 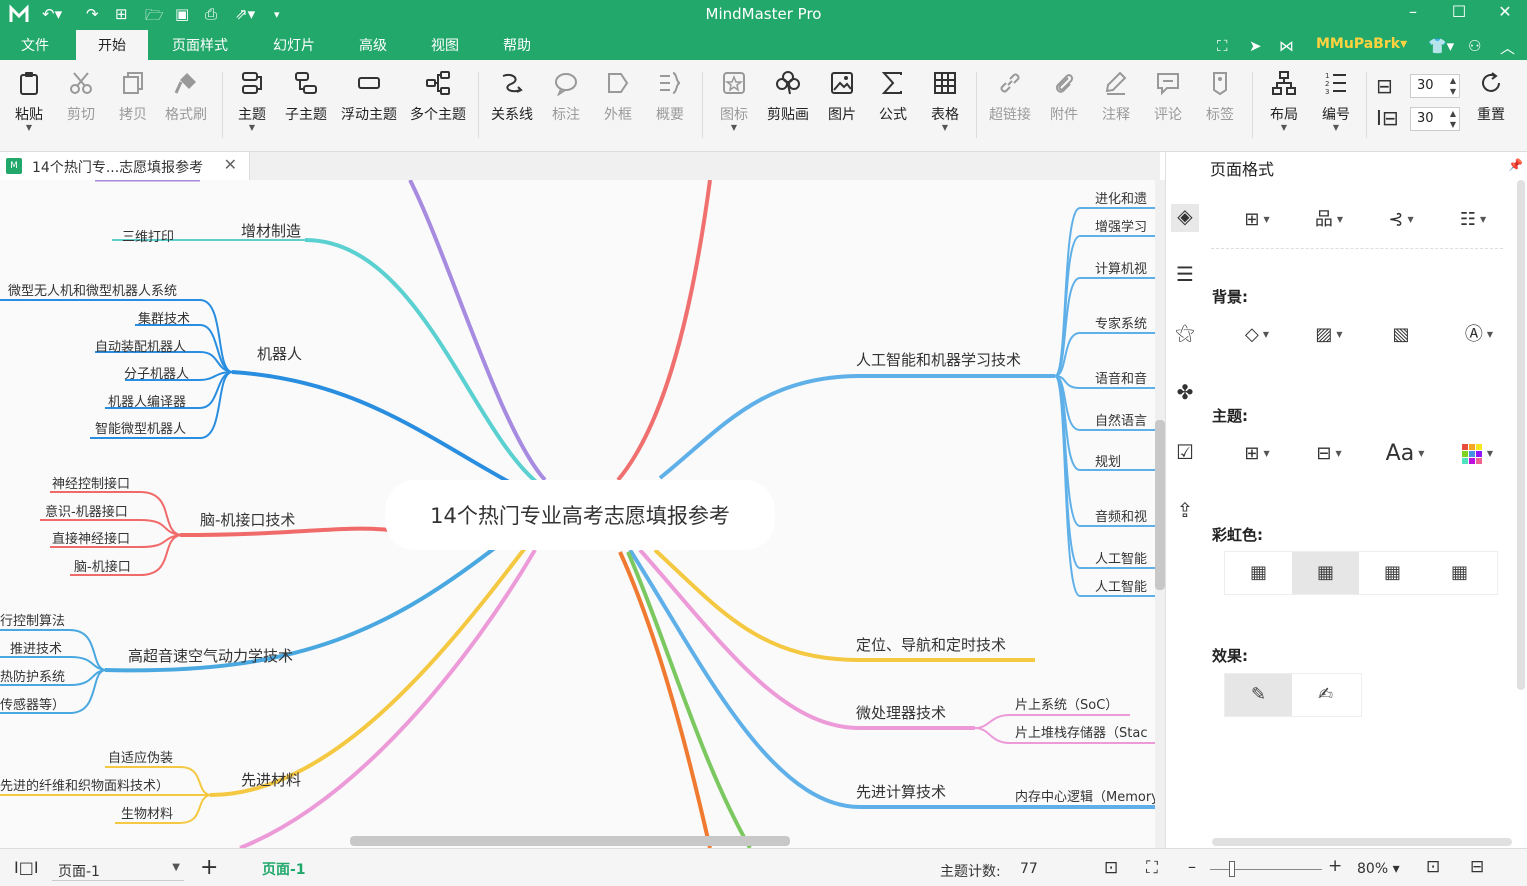 What do you see at coordinates (842, 108) in the screenshot?
I see `image-button: 图片` at bounding box center [842, 108].